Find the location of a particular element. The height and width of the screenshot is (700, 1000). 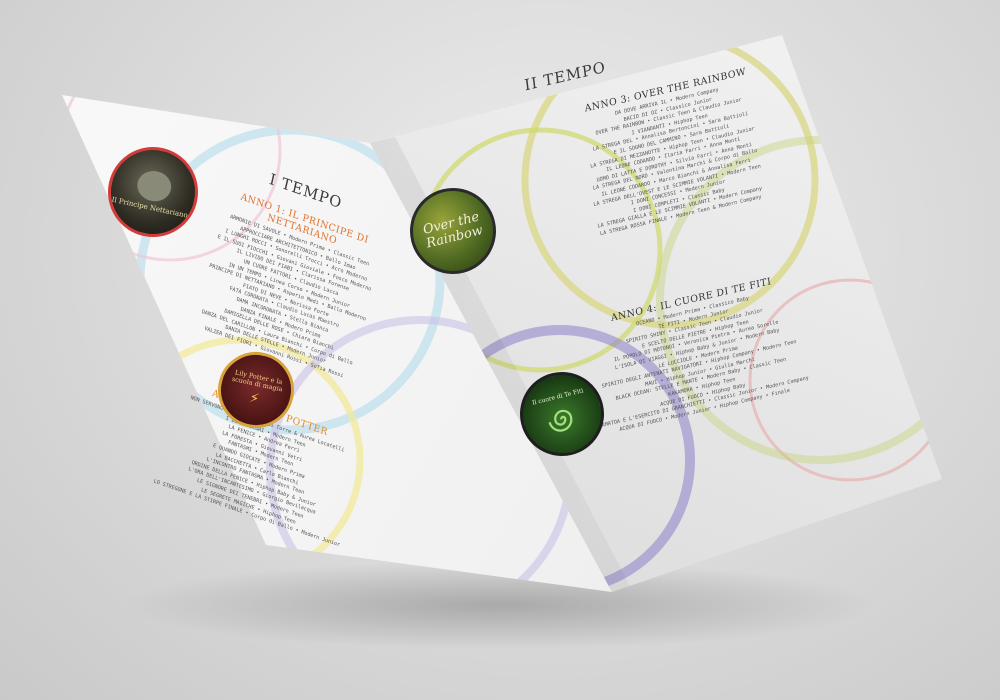

lightning-bolt-icon: ⚡ is located at coordinates (254, 397).